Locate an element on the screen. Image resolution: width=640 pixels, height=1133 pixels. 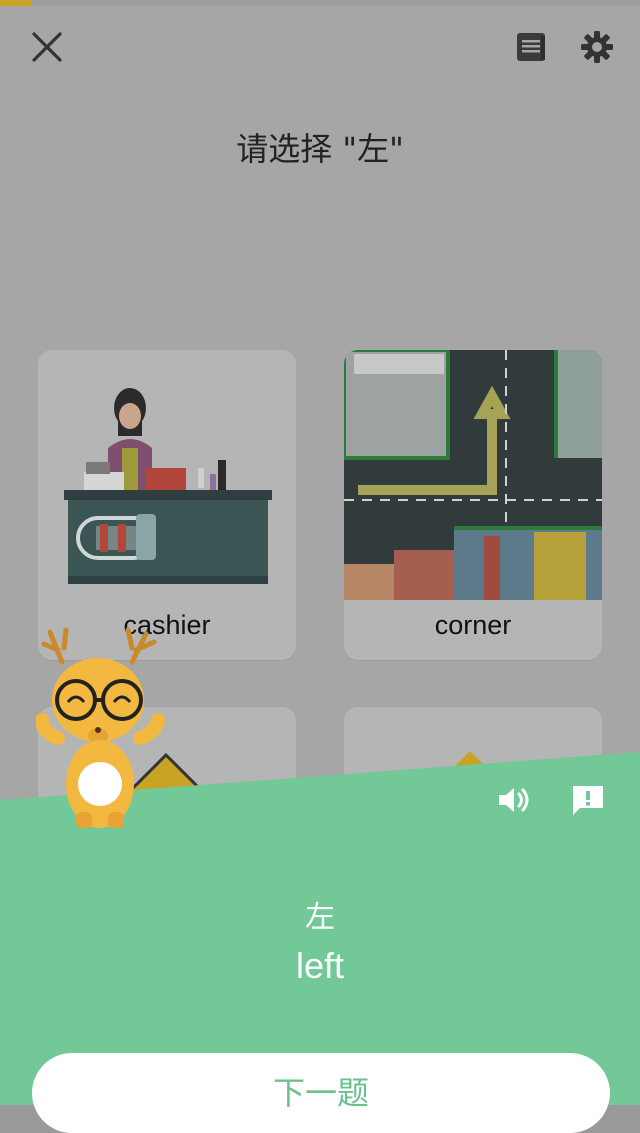
sound-button is located at coordinates (514, 800).